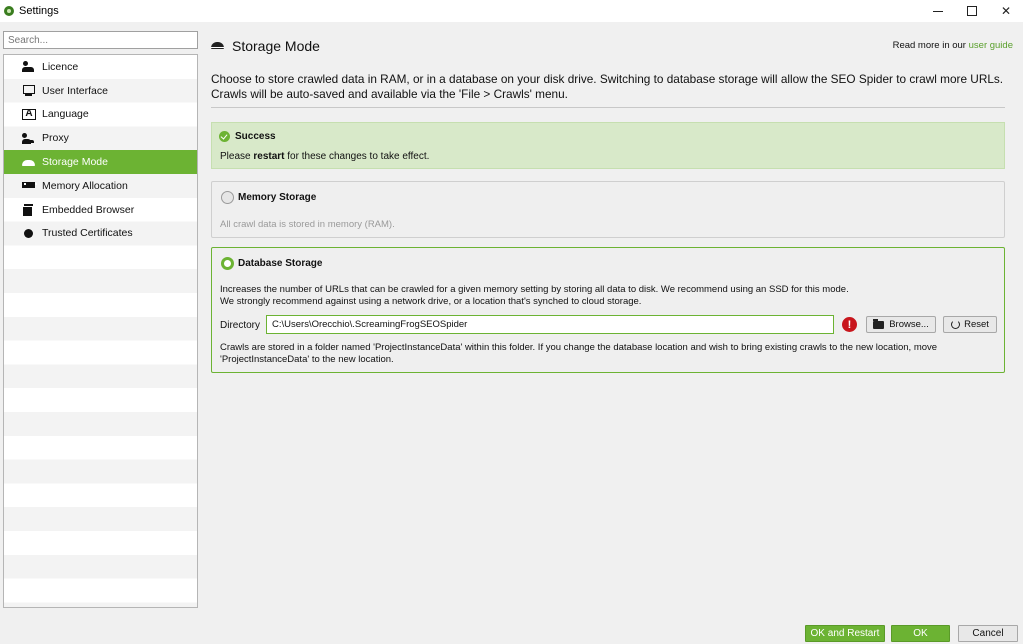  Describe the element at coordinates (988, 633) in the screenshot. I see `cancel-button: Cancel` at that location.